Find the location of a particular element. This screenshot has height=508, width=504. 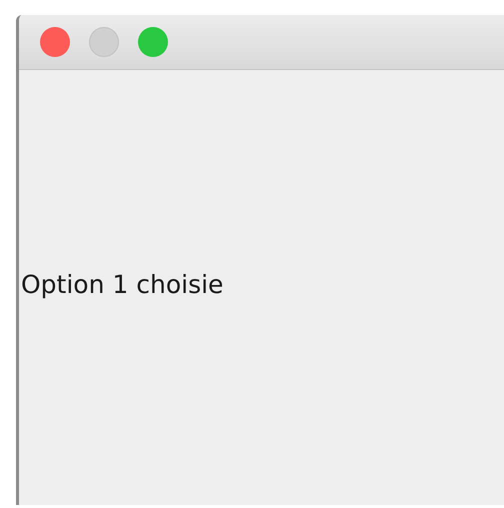

status-label: Option 1 choisie is located at coordinates (122, 284).